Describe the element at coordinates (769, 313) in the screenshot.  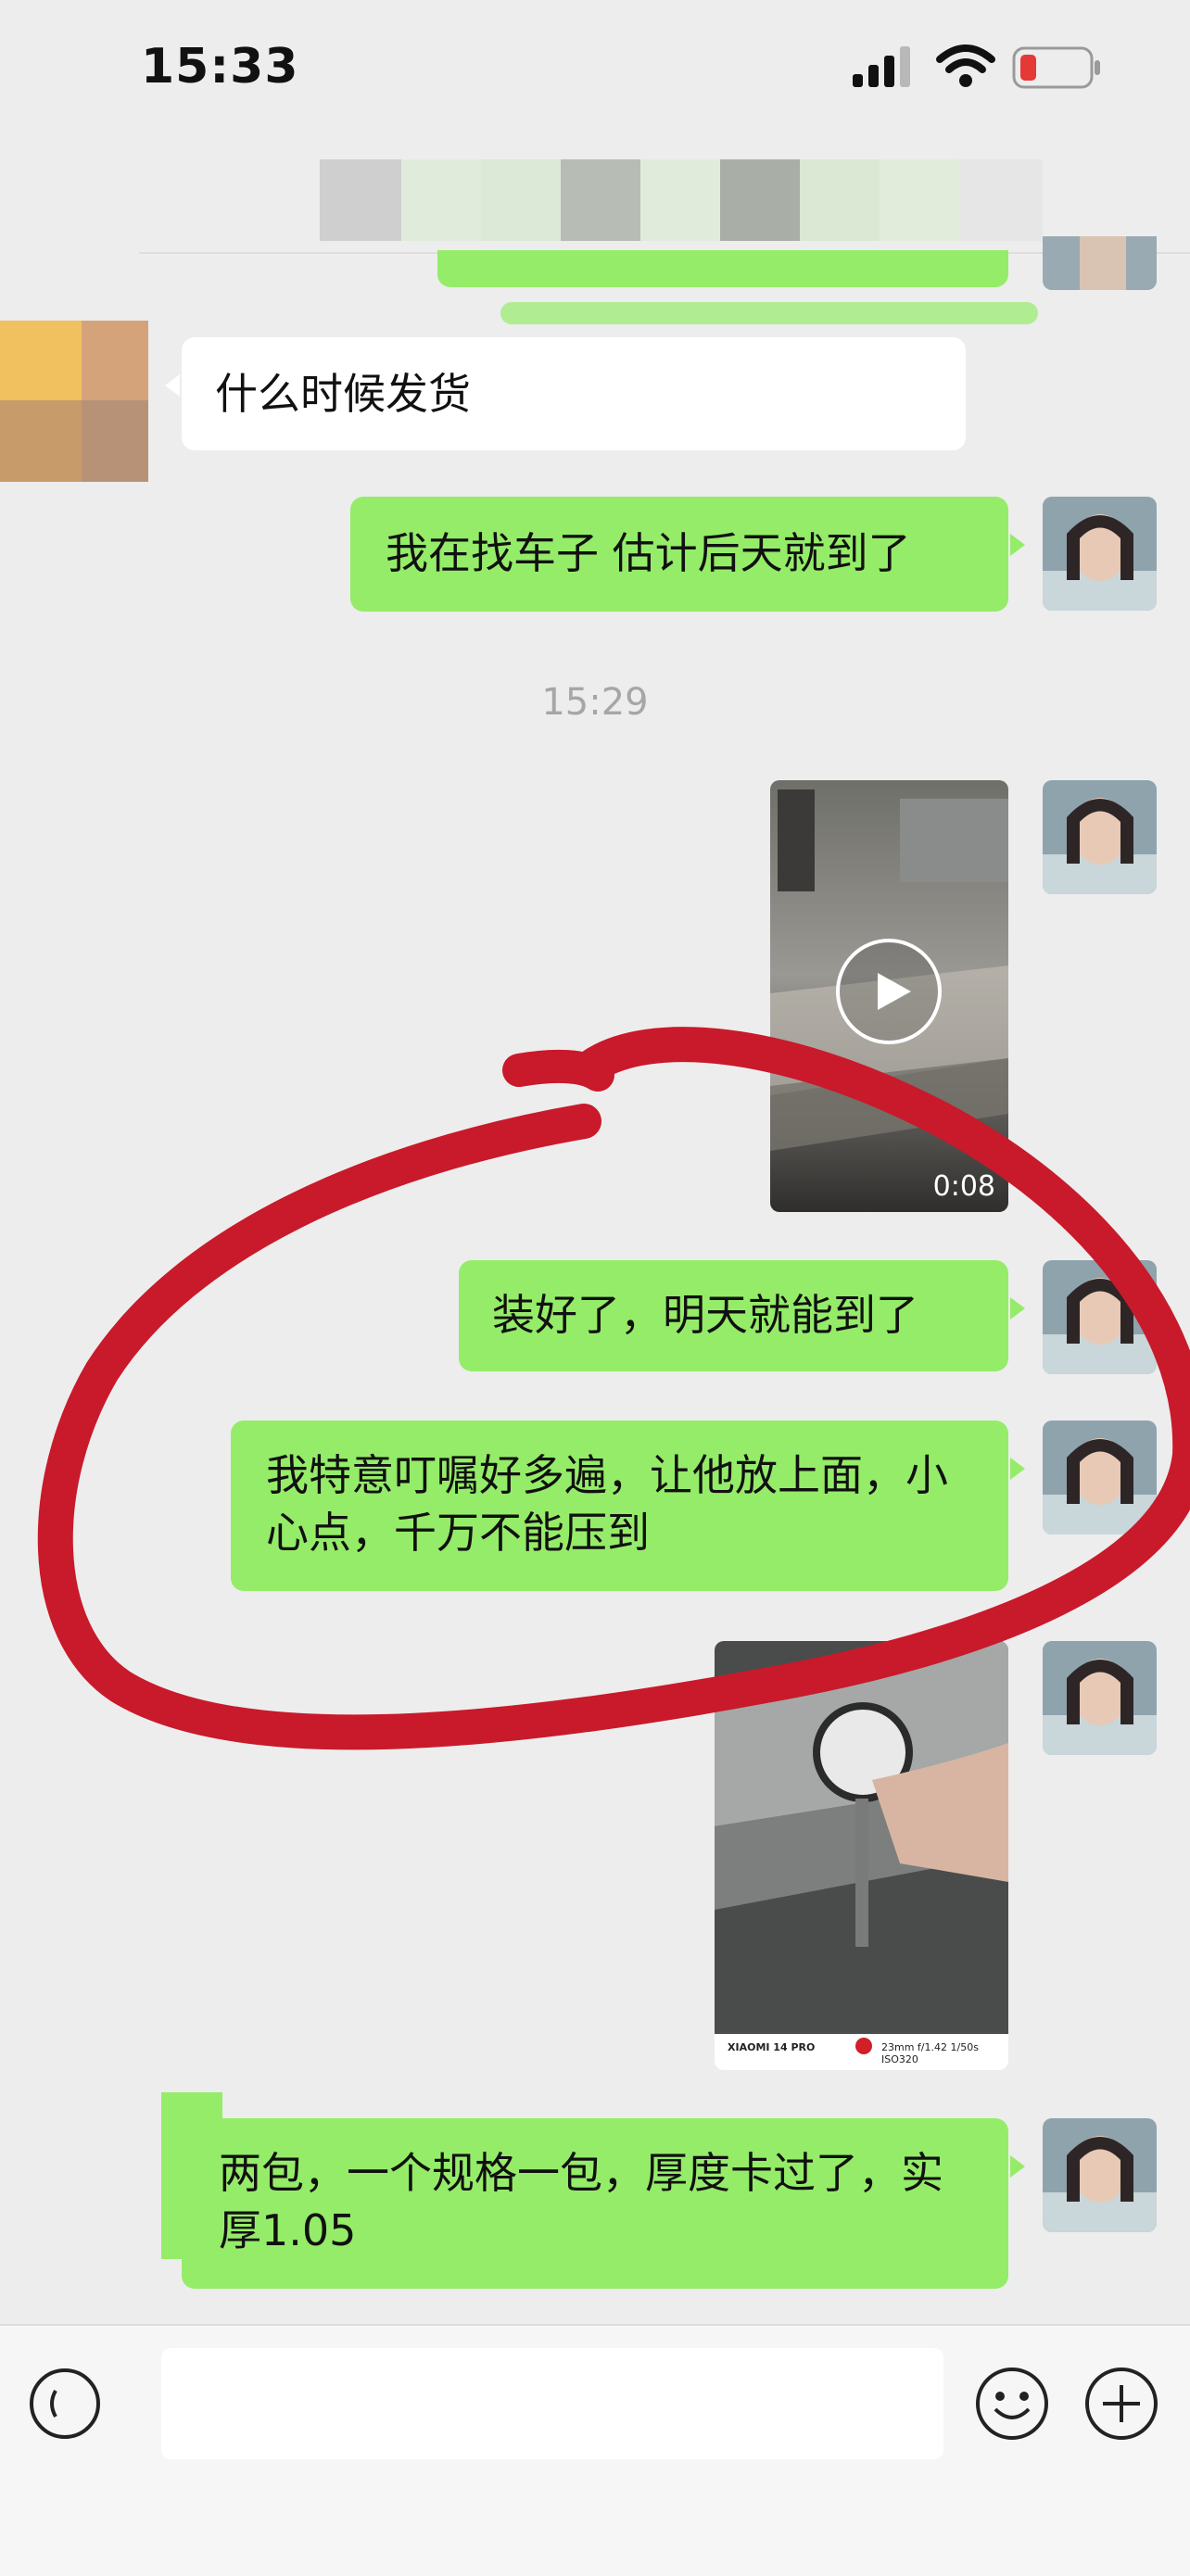
I see `blurred-strip` at that location.